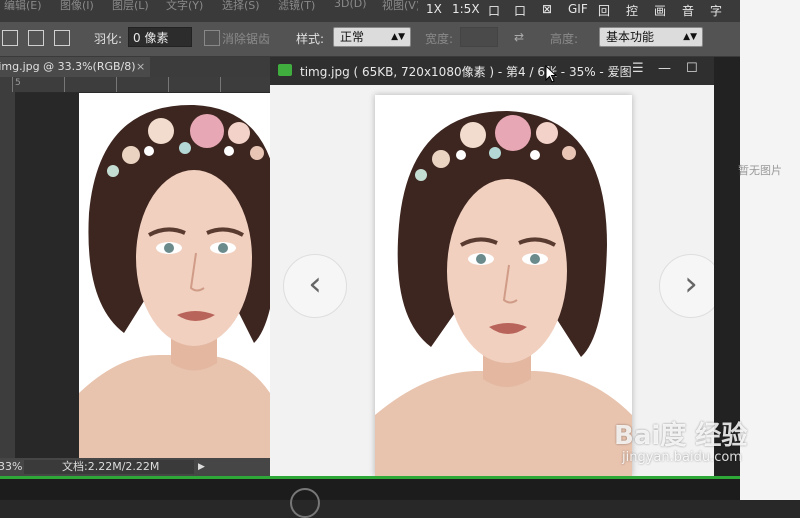 This screenshot has height=518, width=800. Describe the element at coordinates (479, 37) in the screenshot. I see `width-input` at that location.